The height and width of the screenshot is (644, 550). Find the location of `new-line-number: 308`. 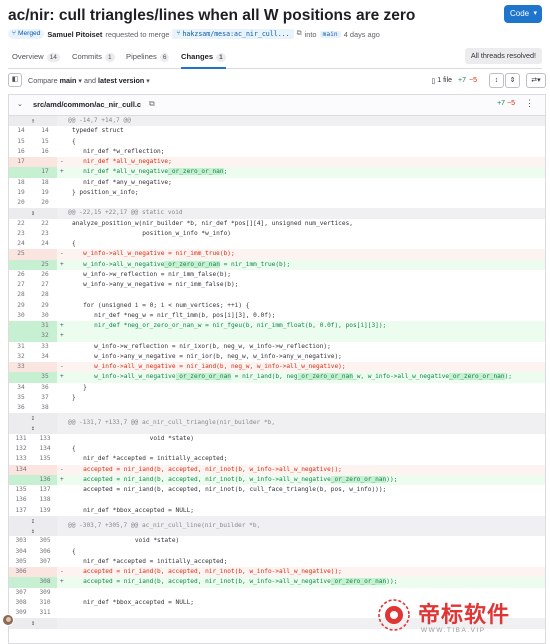

new-line-number: 308 is located at coordinates (45, 582).